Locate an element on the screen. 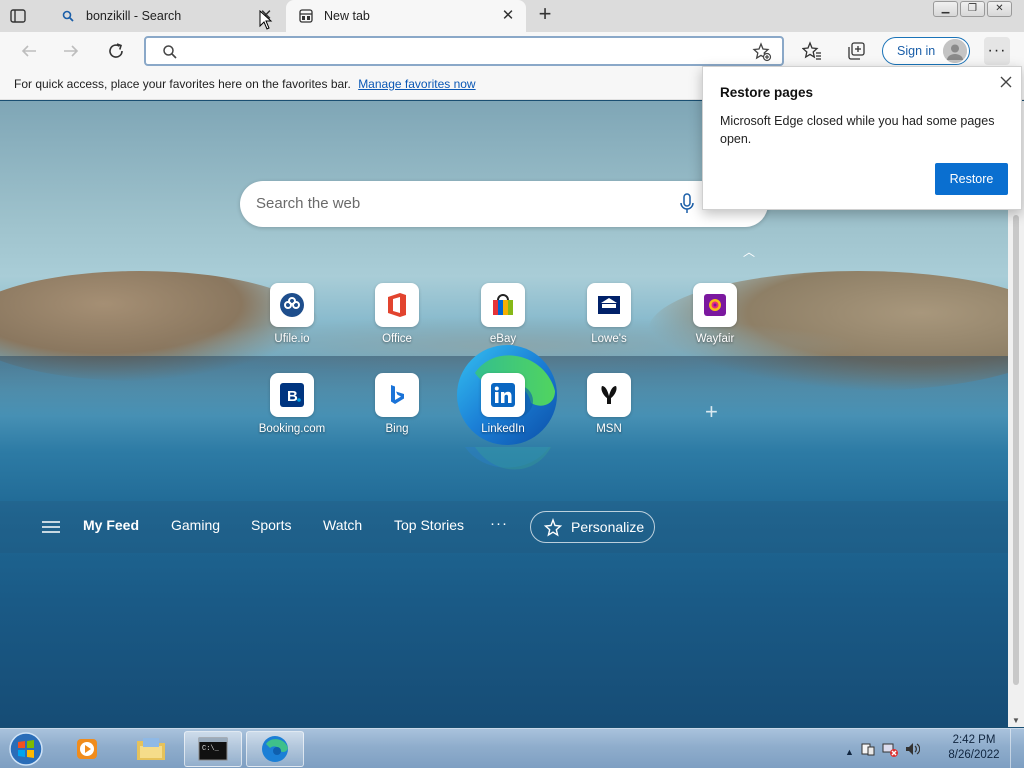 The image size is (1024, 768). quick-link-label: MSN is located at coordinates (609, 429).